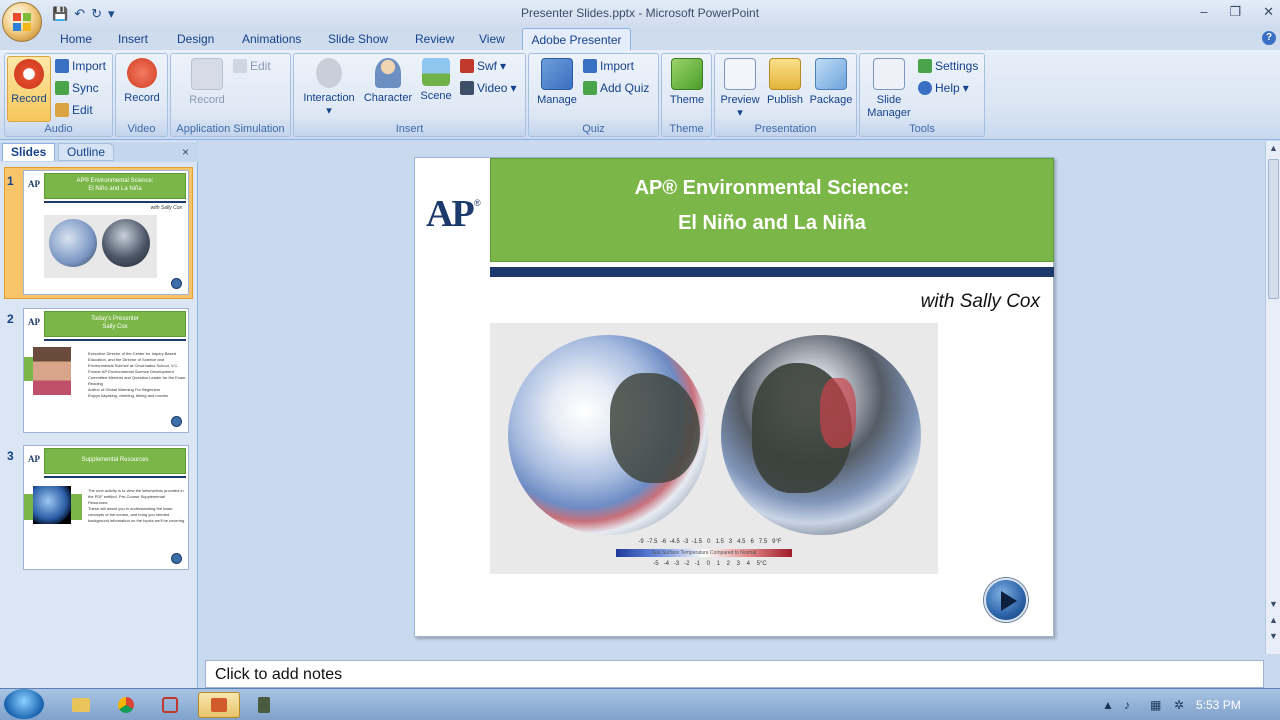 Image resolution: width=1280 pixels, height=720 pixels. I want to click on close-button: ✕, so click(1268, 12).